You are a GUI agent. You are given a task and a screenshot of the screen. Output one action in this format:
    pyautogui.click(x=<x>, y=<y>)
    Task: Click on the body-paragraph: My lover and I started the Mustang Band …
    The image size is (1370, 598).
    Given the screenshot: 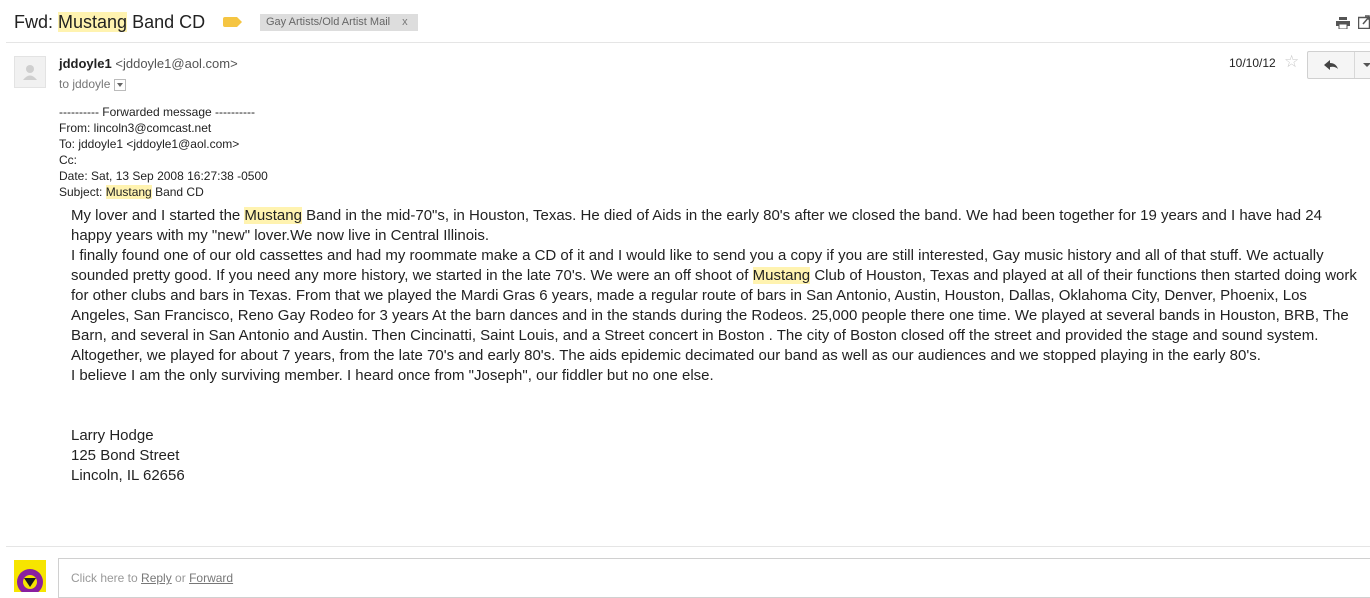 What is the action you would take?
    pyautogui.click(x=716, y=226)
    